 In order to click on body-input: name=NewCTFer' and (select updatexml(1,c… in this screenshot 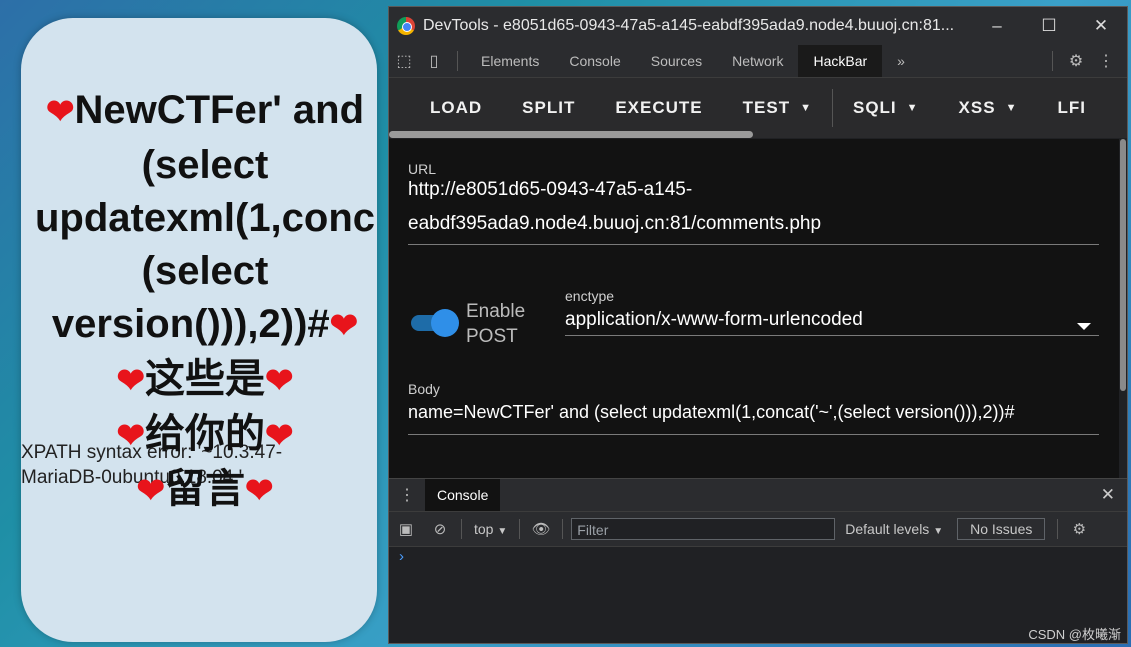, I will do `click(711, 412)`.